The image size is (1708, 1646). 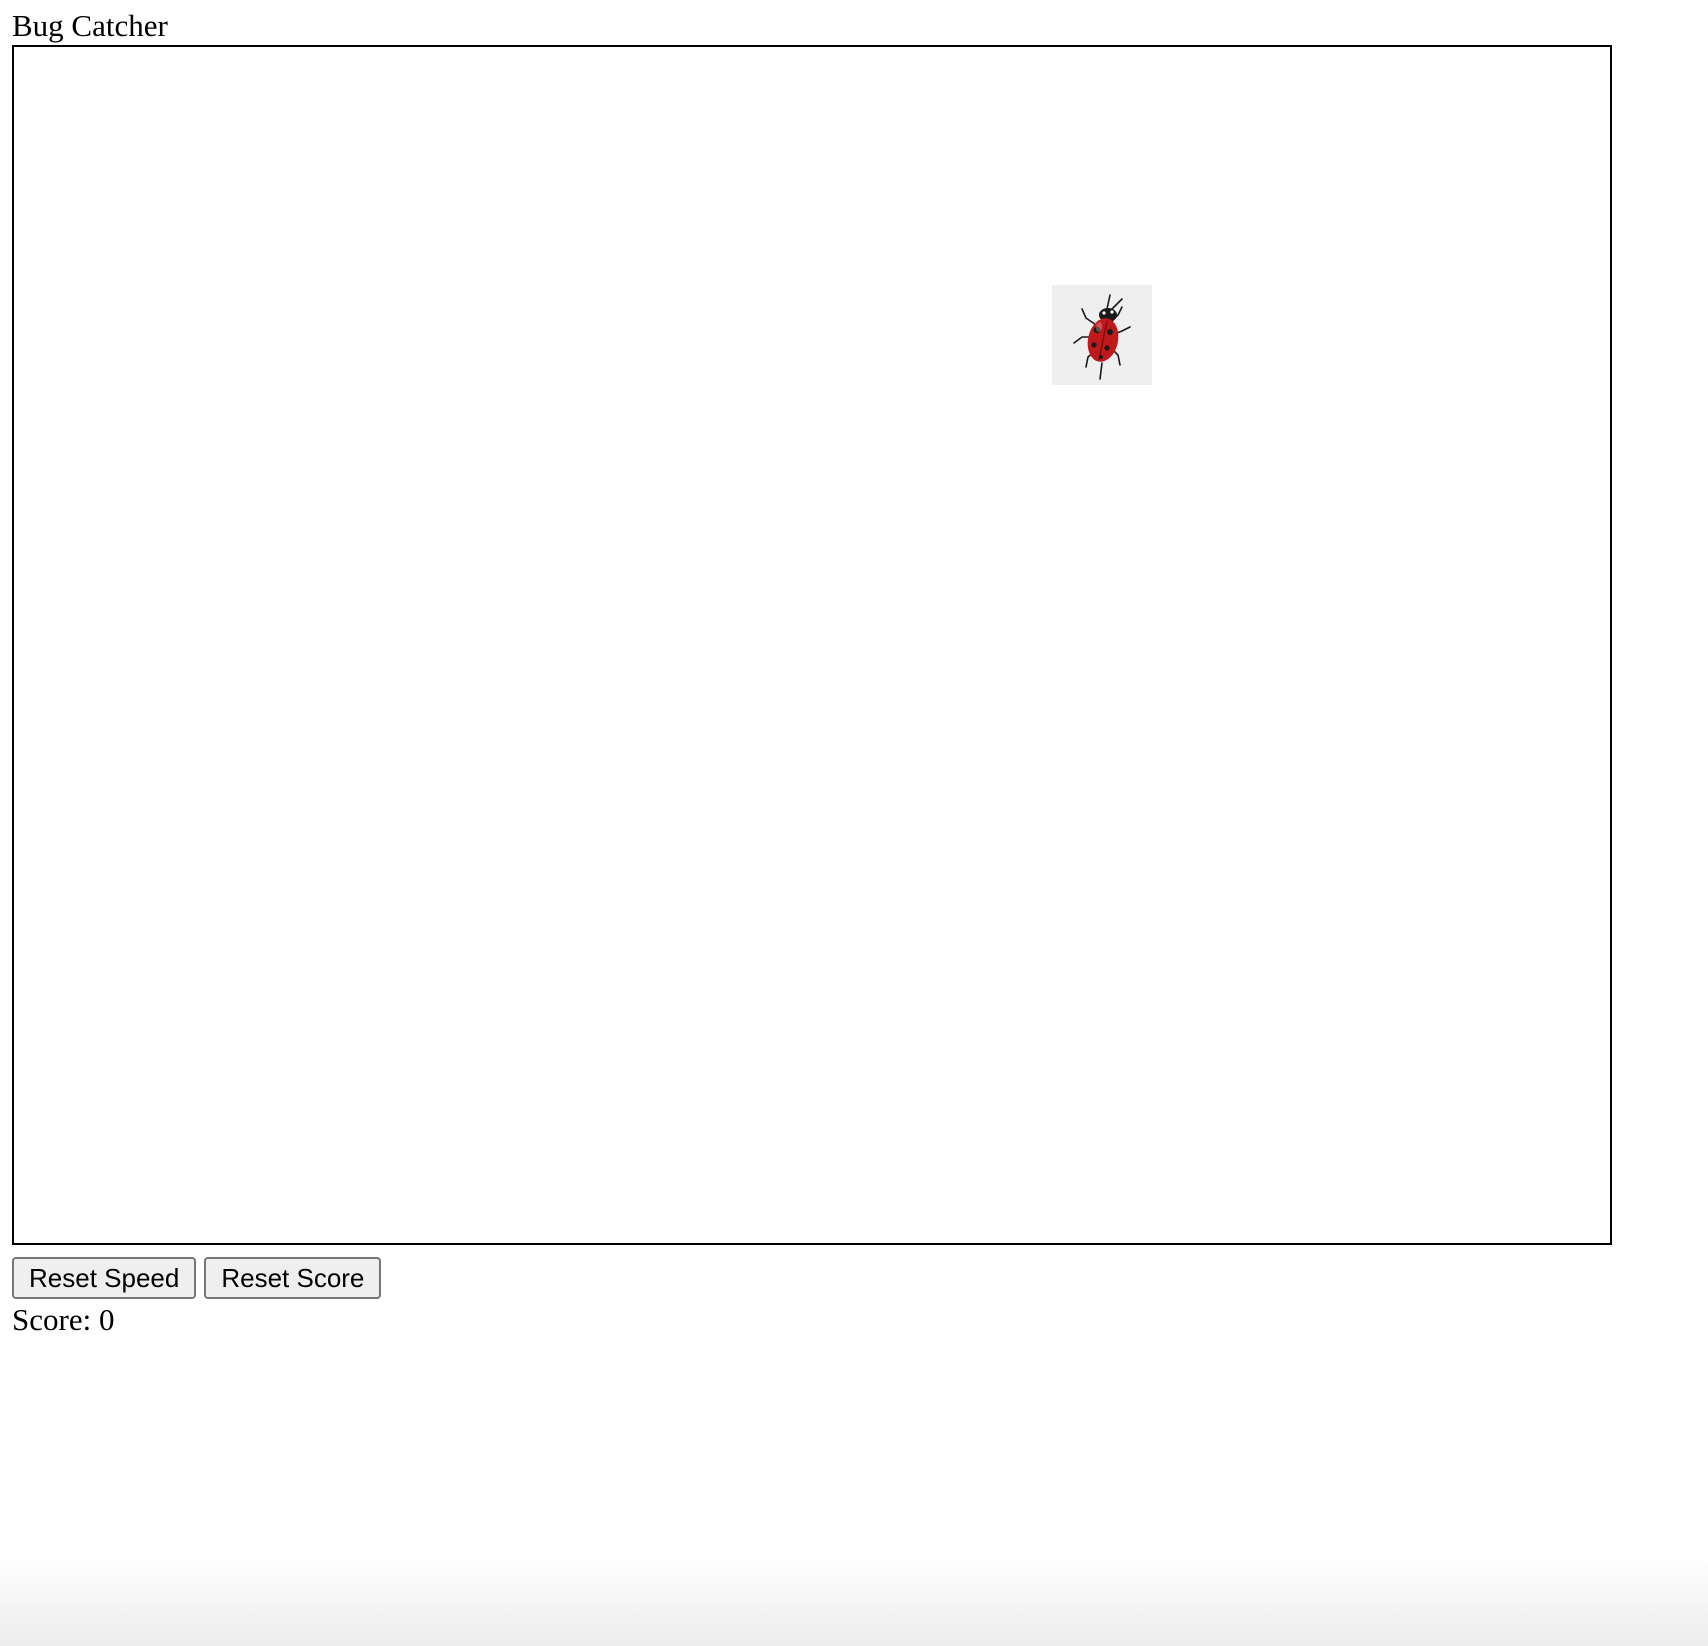 I want to click on score-label: Score:, so click(x=52, y=1319).